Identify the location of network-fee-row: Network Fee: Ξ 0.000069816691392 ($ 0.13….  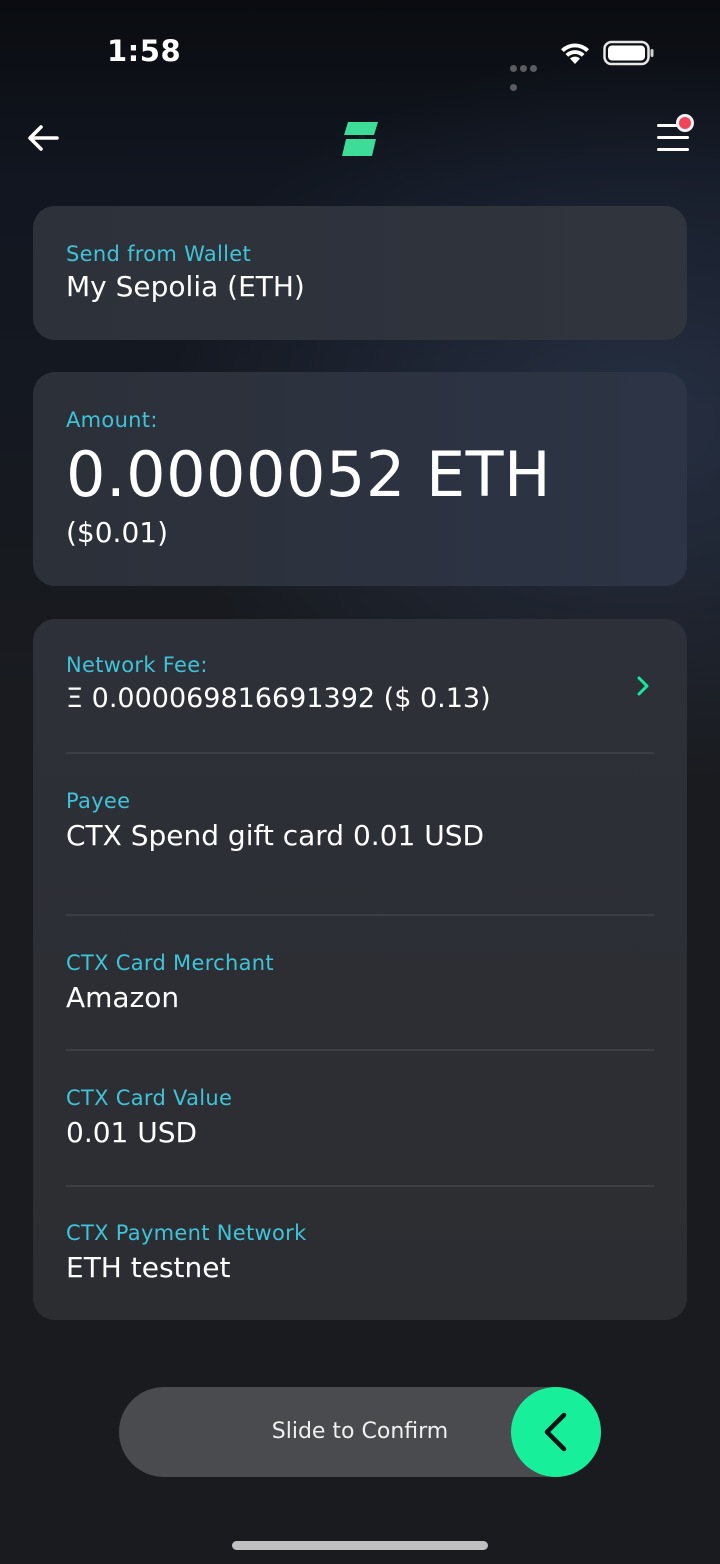
(360, 683).